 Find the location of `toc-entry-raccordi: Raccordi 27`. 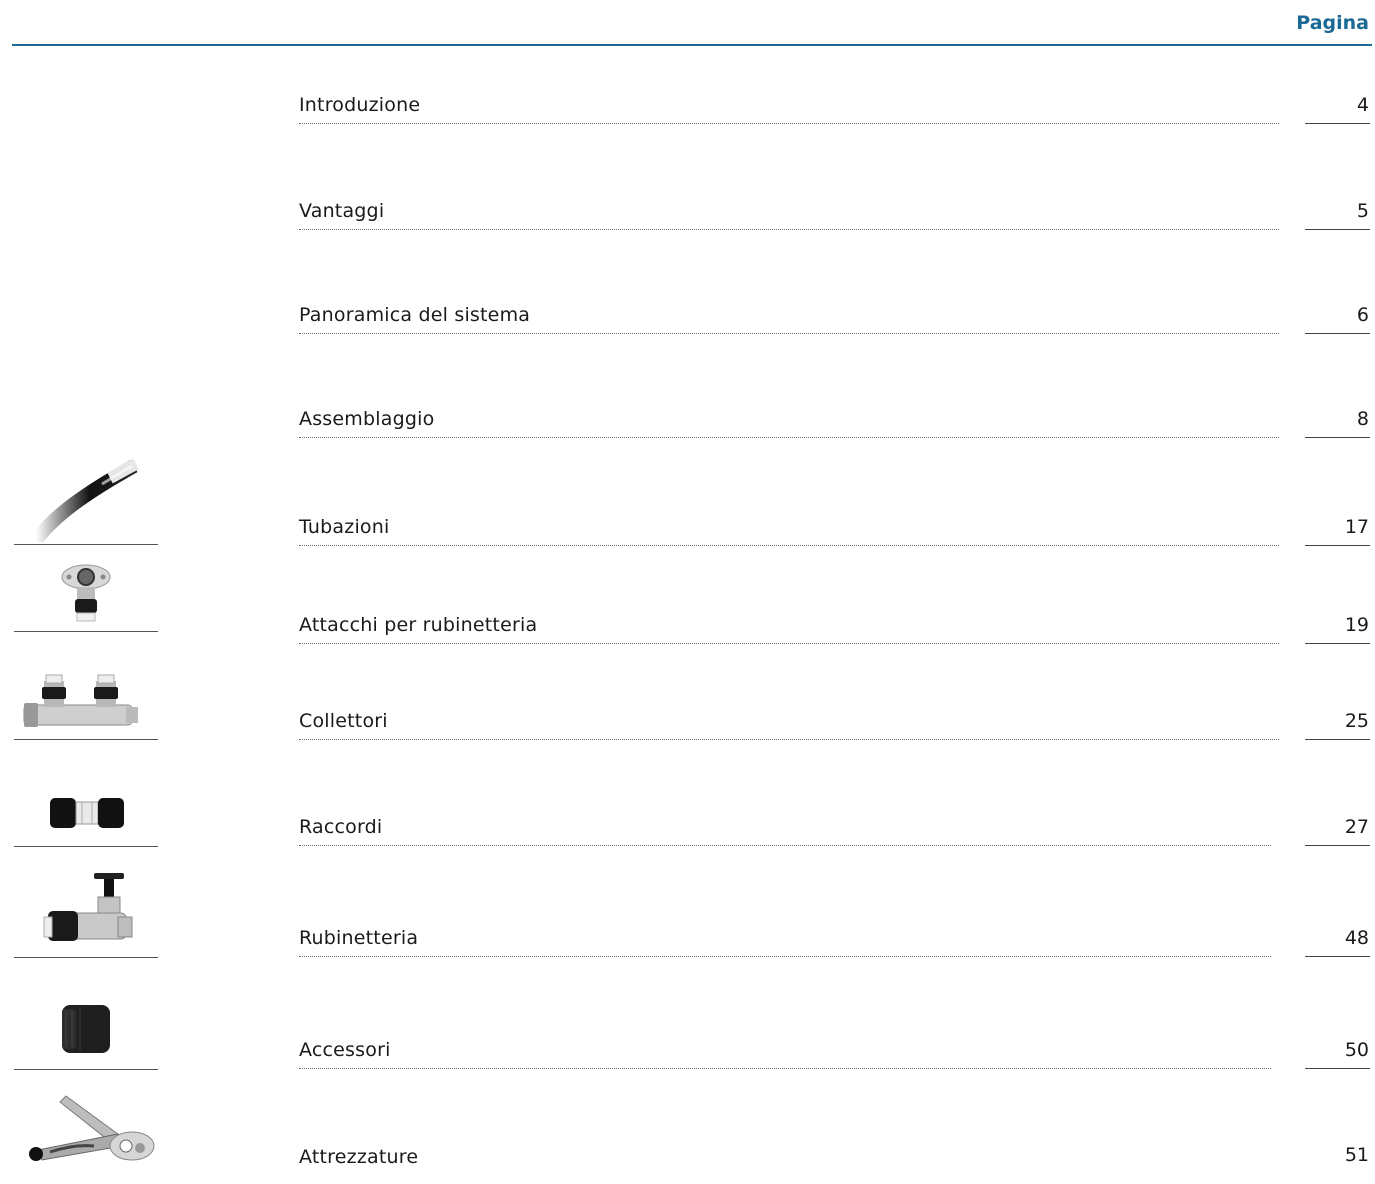

toc-entry-raccordi: Raccordi 27 is located at coordinates (687, 816).